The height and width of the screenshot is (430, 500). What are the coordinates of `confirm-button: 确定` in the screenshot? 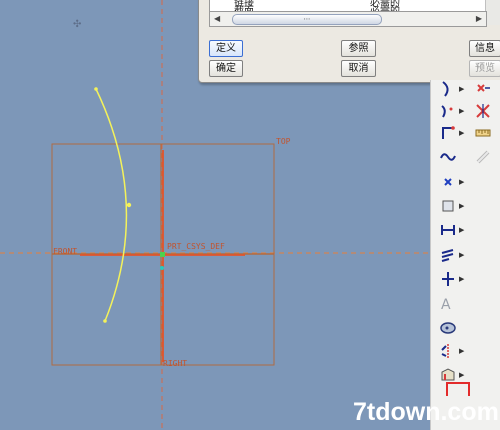 It's located at (226, 68).